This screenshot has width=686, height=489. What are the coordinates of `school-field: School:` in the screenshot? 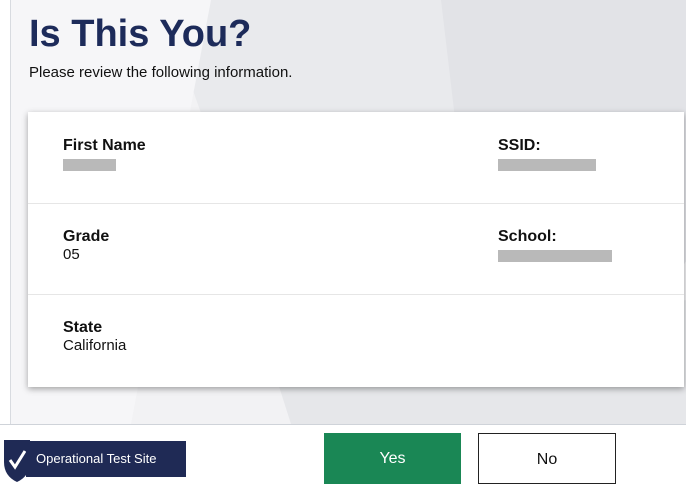 It's located at (555, 245).